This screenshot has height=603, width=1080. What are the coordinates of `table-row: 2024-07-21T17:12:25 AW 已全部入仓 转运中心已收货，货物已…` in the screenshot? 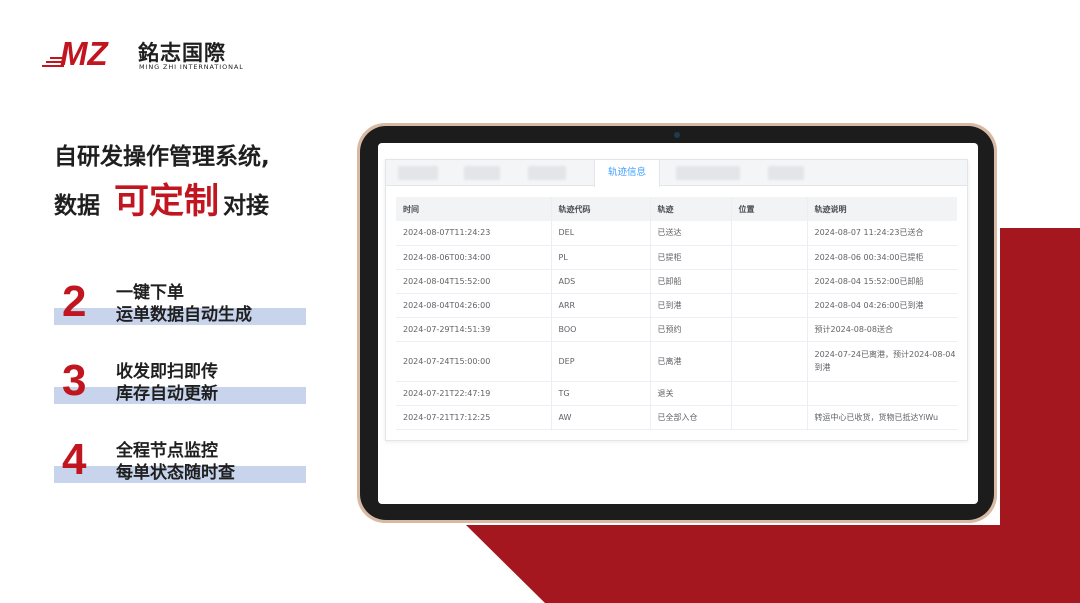 It's located at (676, 417).